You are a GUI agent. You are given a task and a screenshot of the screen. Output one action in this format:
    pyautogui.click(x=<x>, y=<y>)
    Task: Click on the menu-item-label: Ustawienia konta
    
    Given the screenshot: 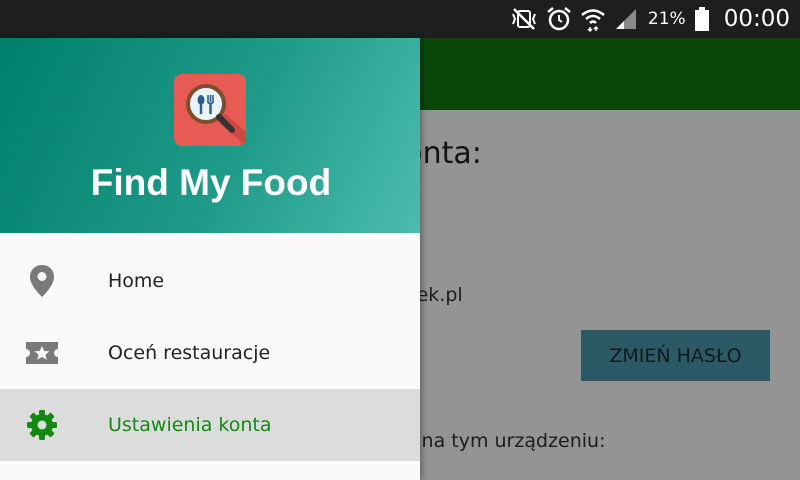 What is the action you would take?
    pyautogui.click(x=190, y=425)
    